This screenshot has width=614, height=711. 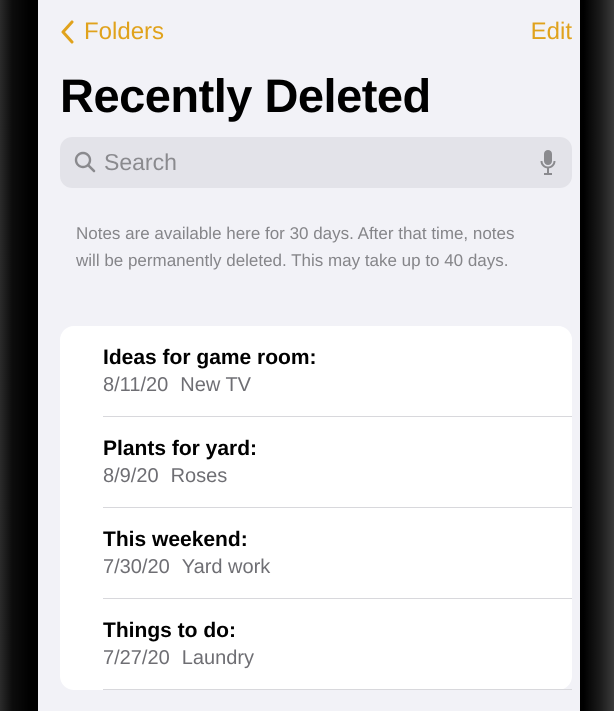 What do you see at coordinates (548, 162) in the screenshot?
I see `microphone-icon` at bounding box center [548, 162].